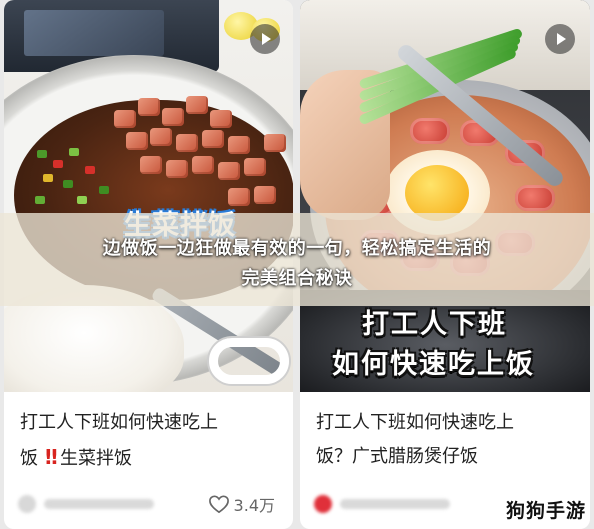 The width and height of the screenshot is (594, 529). Describe the element at coordinates (254, 505) in the screenshot. I see `like-count: 3.4万` at that location.